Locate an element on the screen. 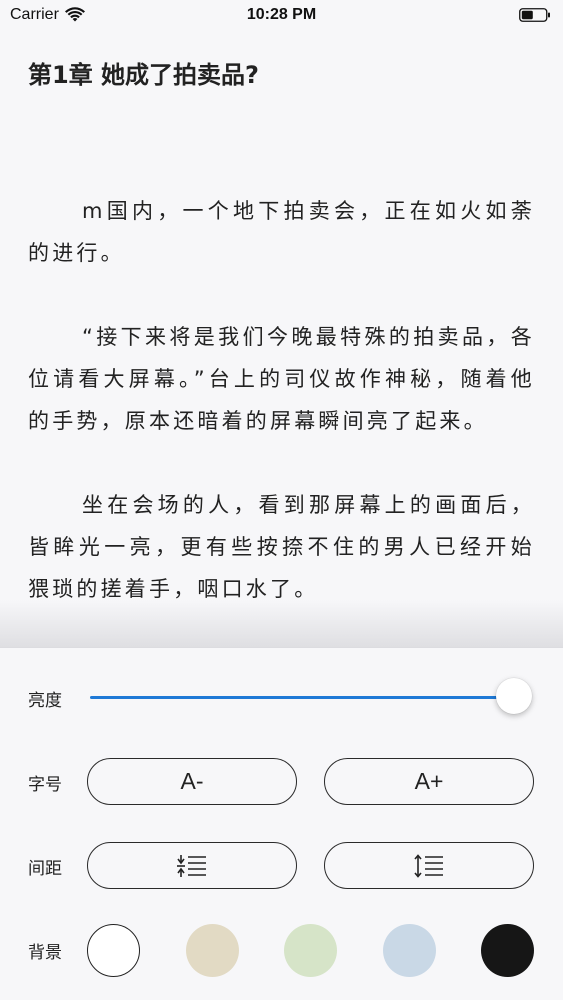  brightness-slider-thumb is located at coordinates (514, 696).